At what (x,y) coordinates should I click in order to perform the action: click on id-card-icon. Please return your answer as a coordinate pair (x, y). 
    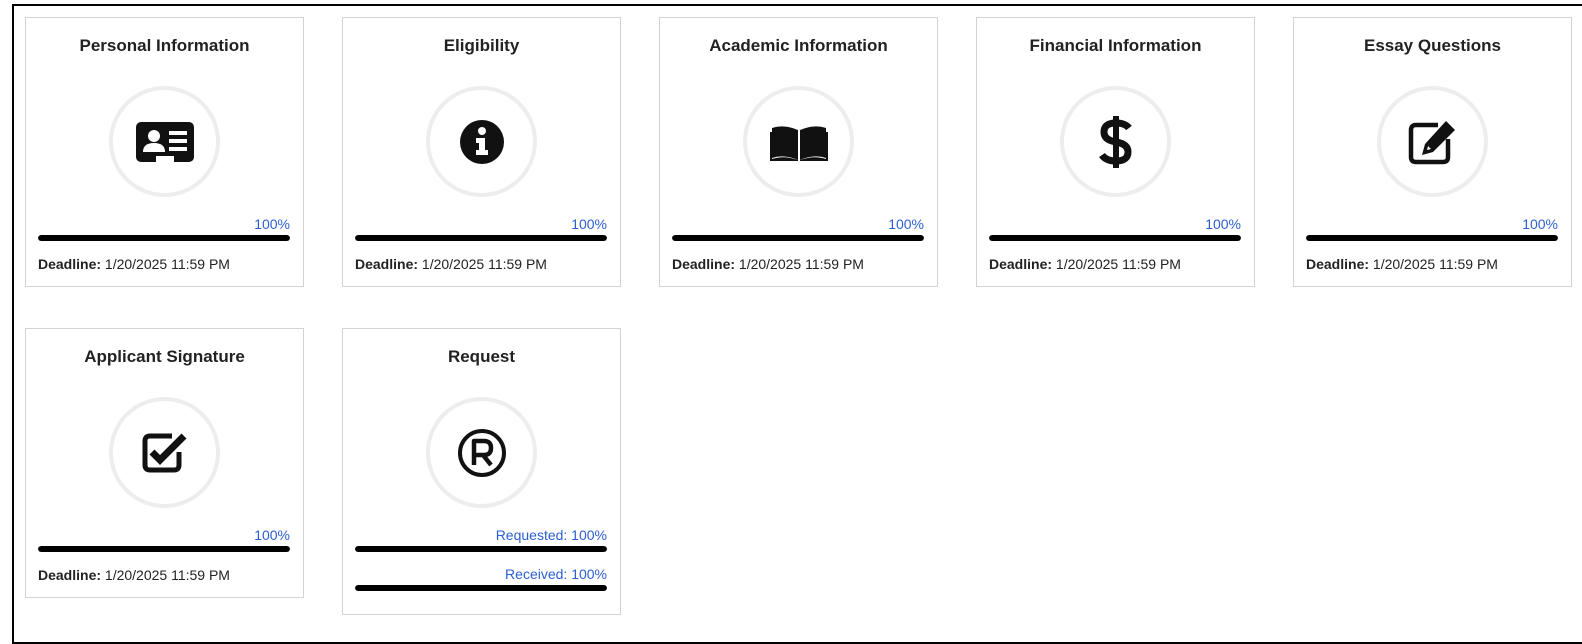
    Looking at the image, I should click on (164, 141).